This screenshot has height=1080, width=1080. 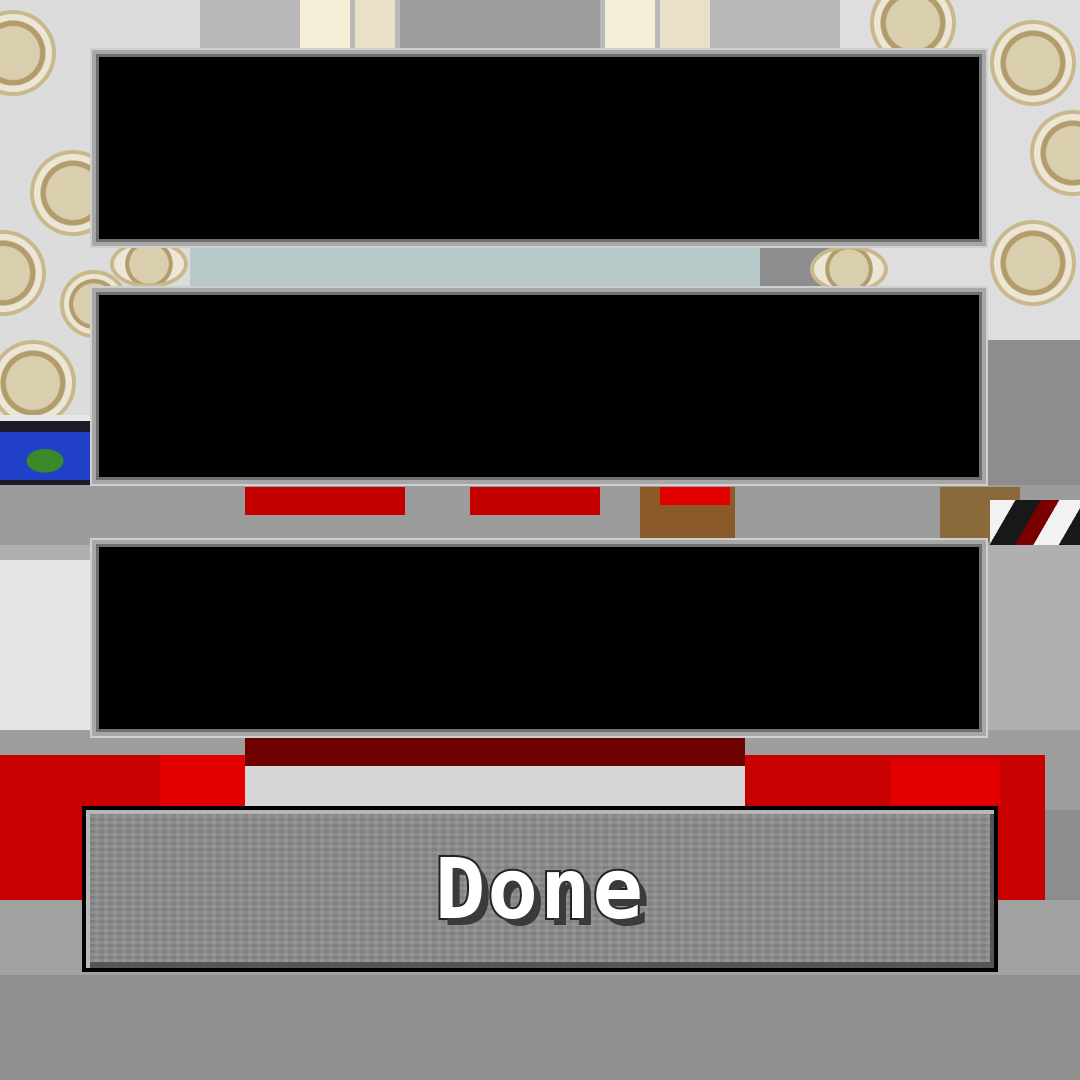 I want to click on sign-line-1-input, so click(x=539, y=148).